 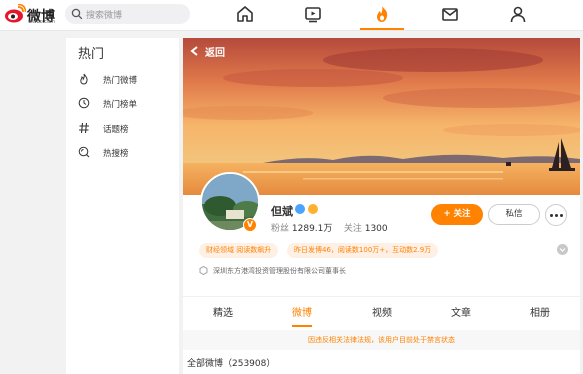 What do you see at coordinates (120, 81) in the screenshot?
I see `sidebar-item-label: 热门微博` at bounding box center [120, 81].